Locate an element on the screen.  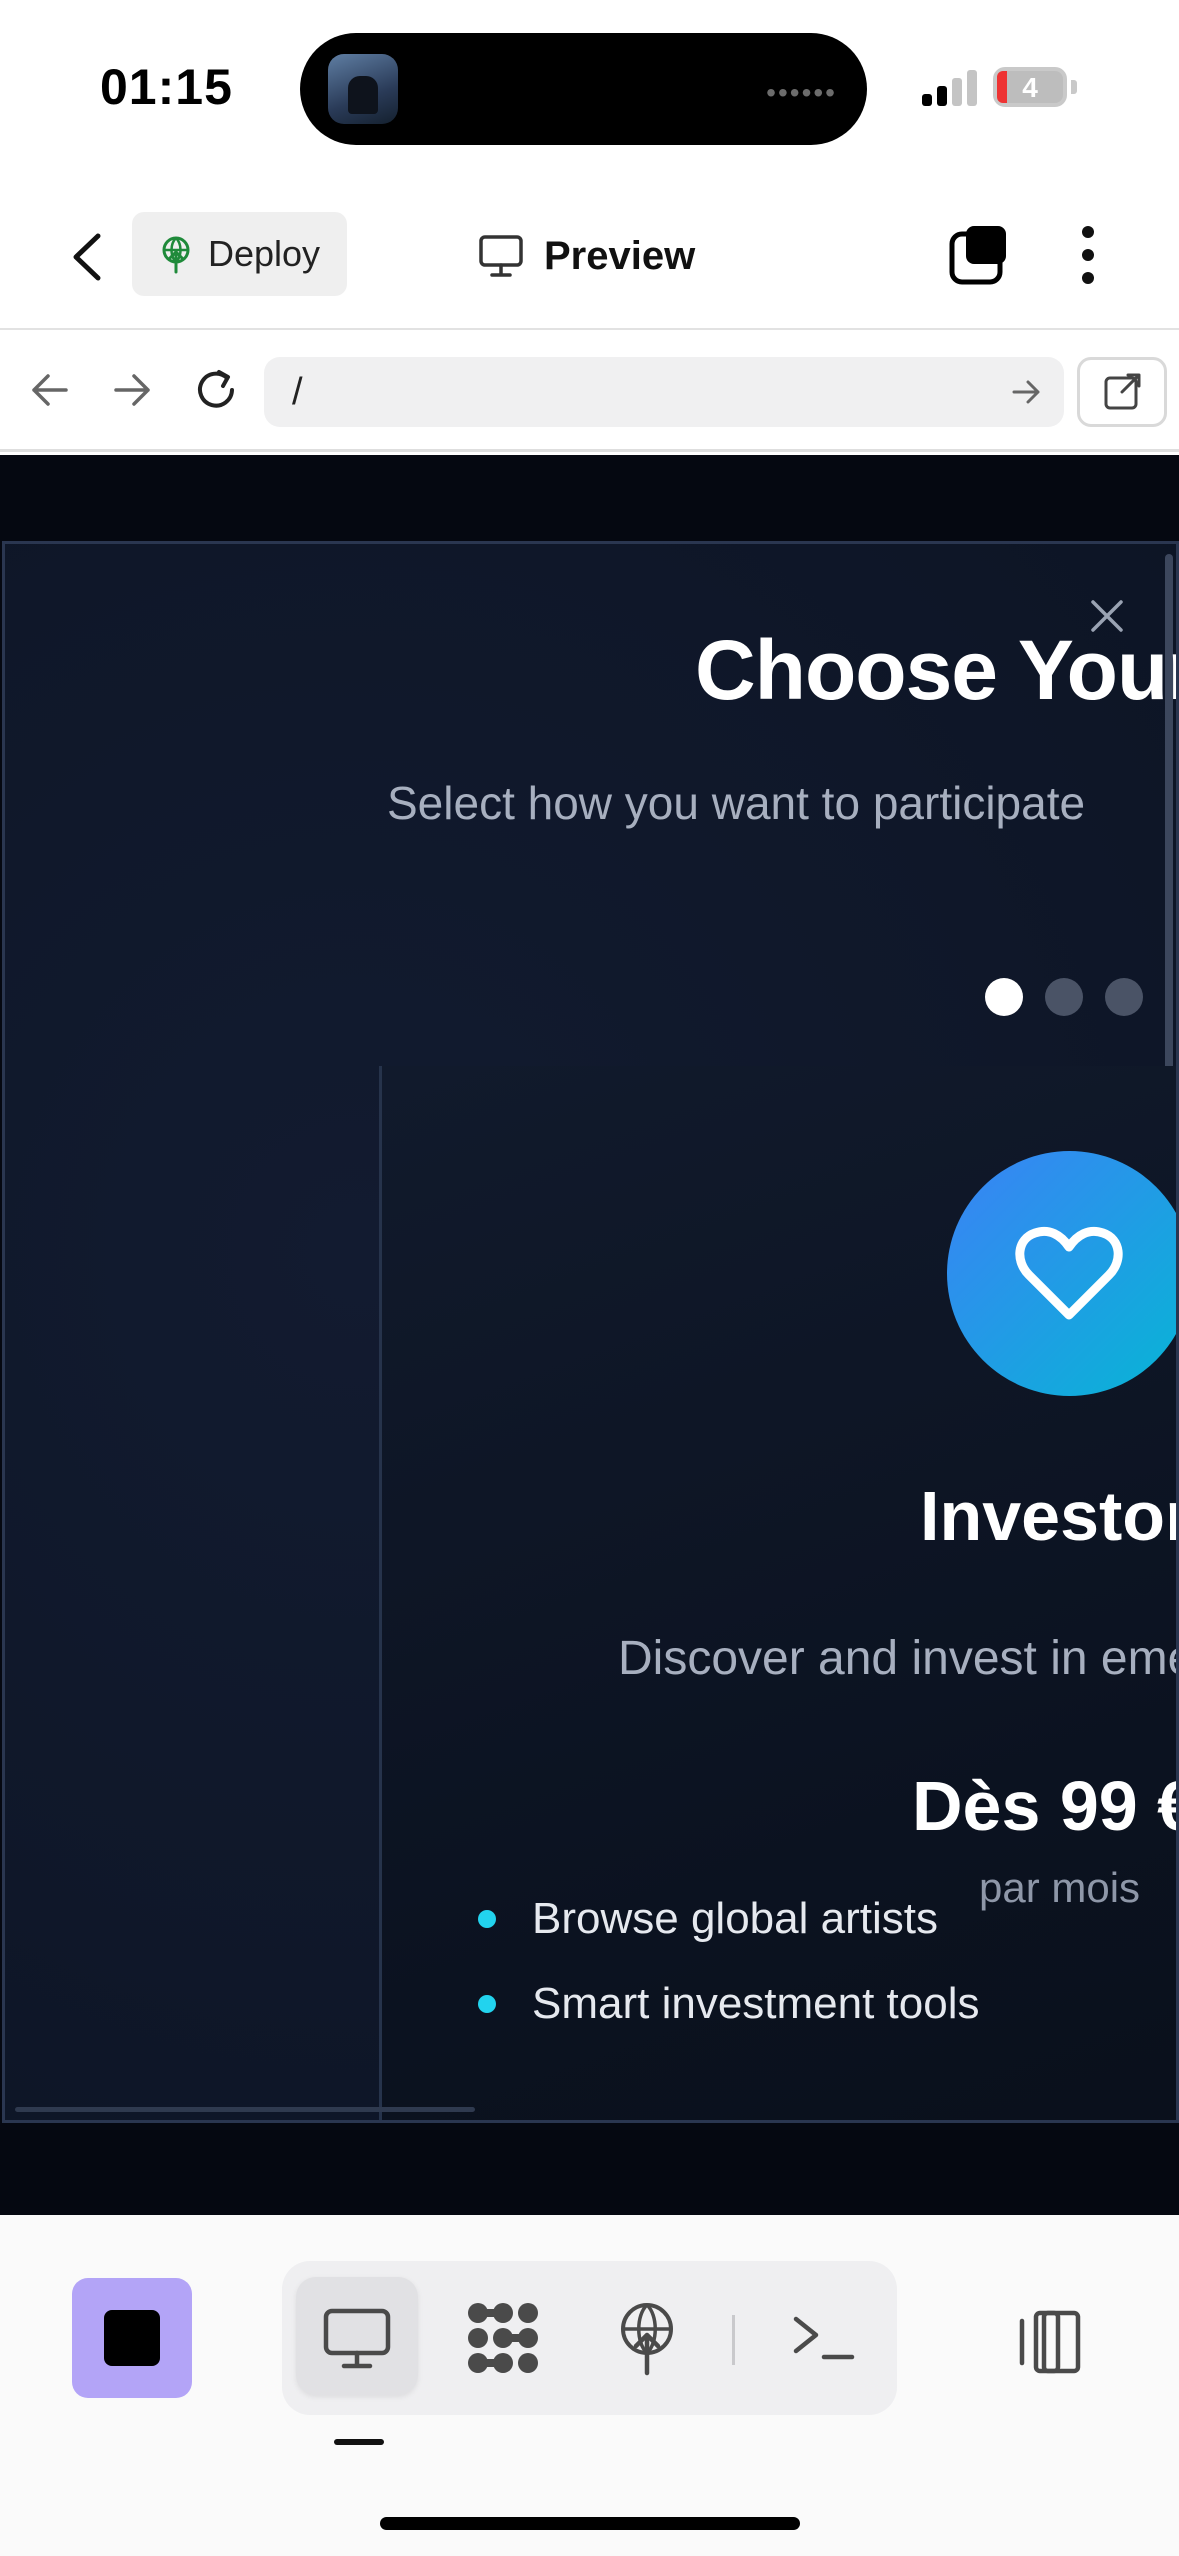
more-menu-button is located at coordinates (1088, 255).